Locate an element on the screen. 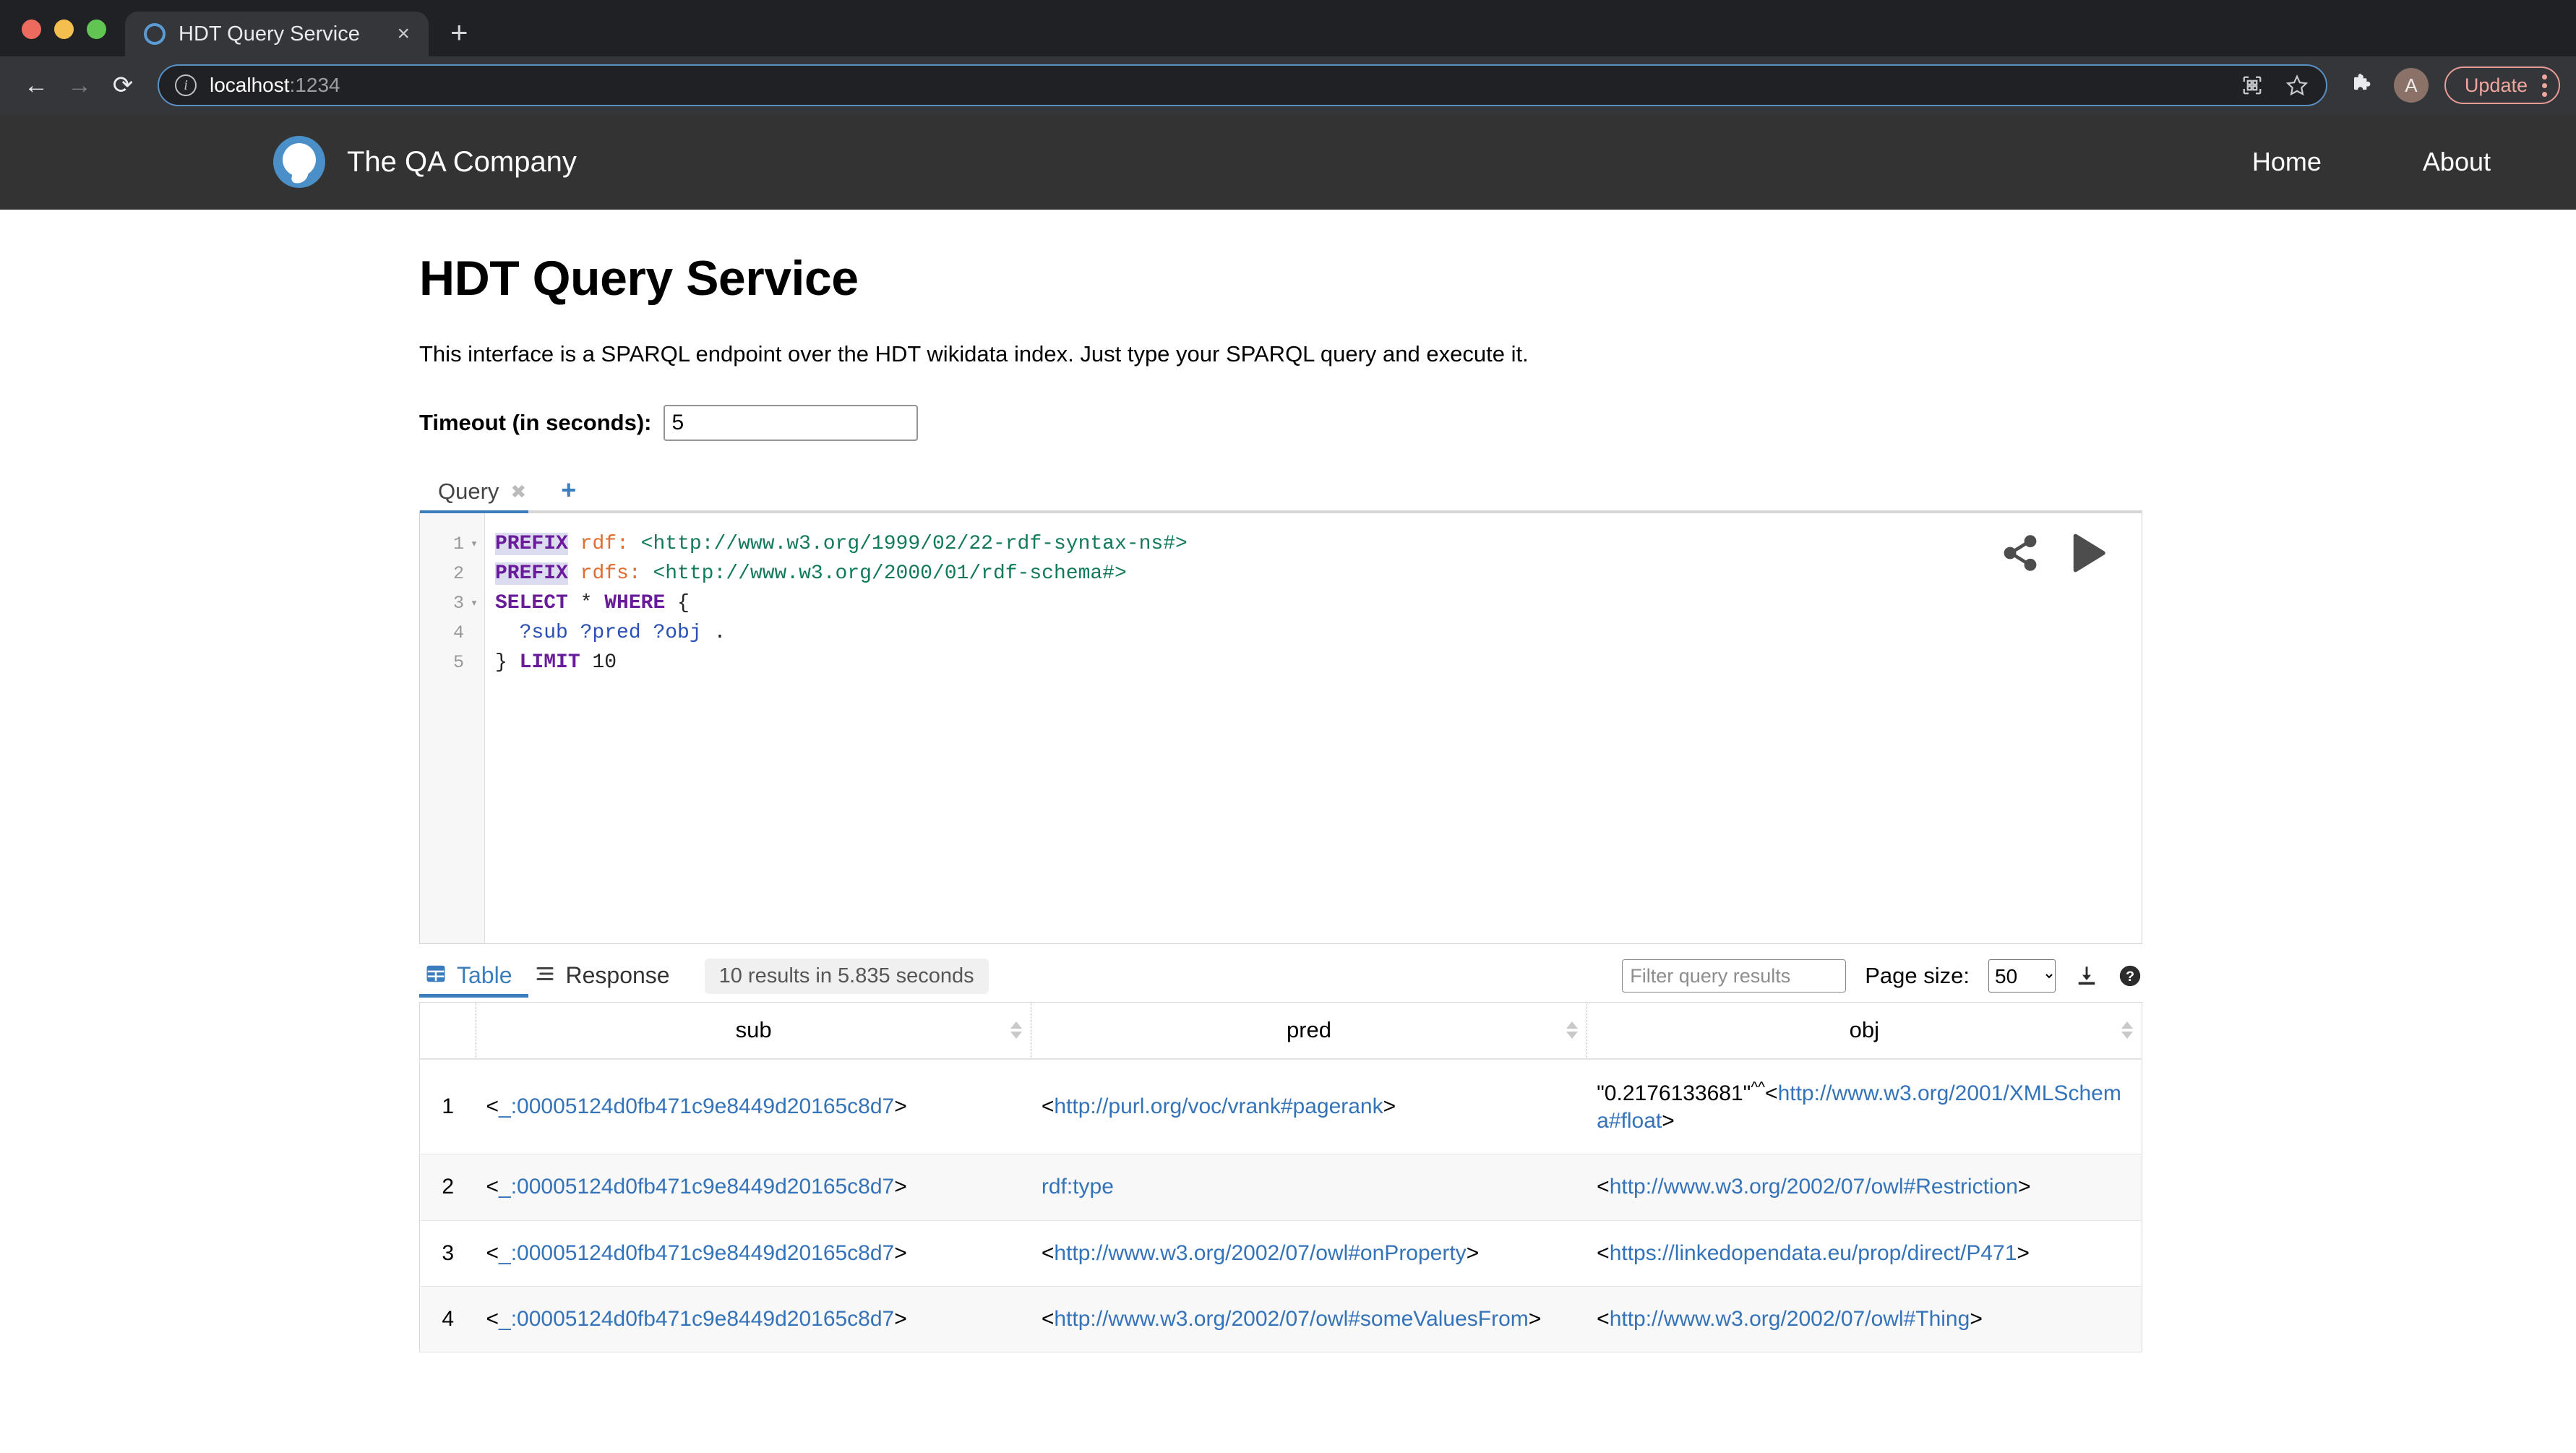  site-info-icon: i is located at coordinates (186, 85).